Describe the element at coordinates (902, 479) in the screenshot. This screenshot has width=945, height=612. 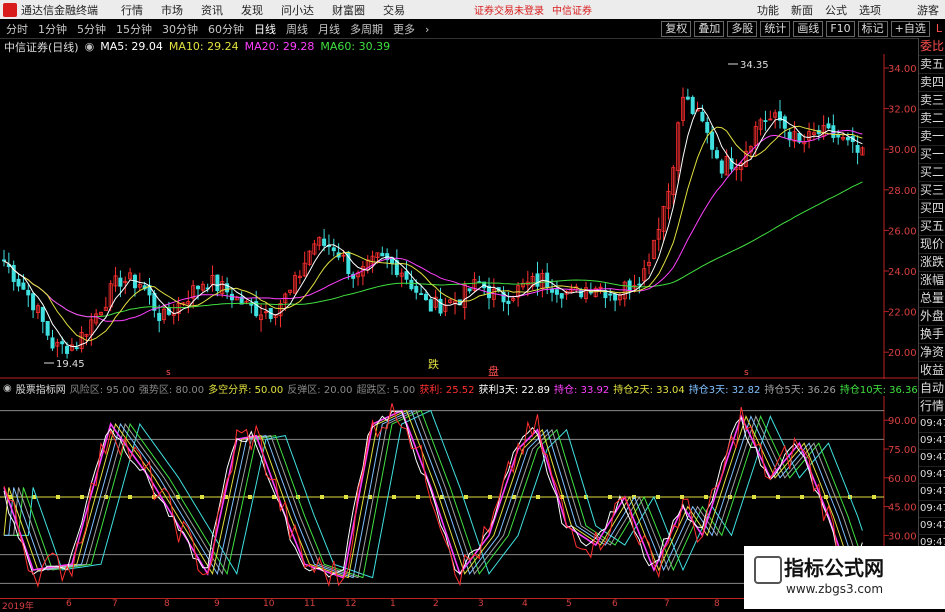
I see `indicator-axis-label: 60.00` at that location.